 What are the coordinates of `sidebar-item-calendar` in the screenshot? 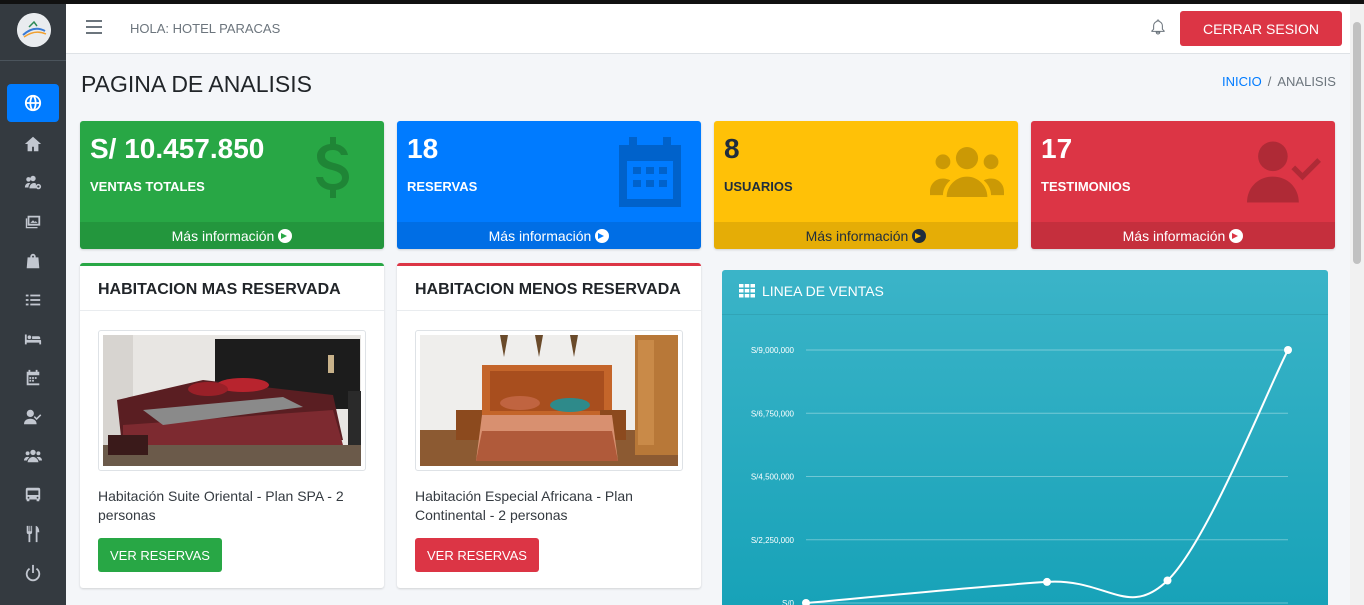 It's located at (33, 378).